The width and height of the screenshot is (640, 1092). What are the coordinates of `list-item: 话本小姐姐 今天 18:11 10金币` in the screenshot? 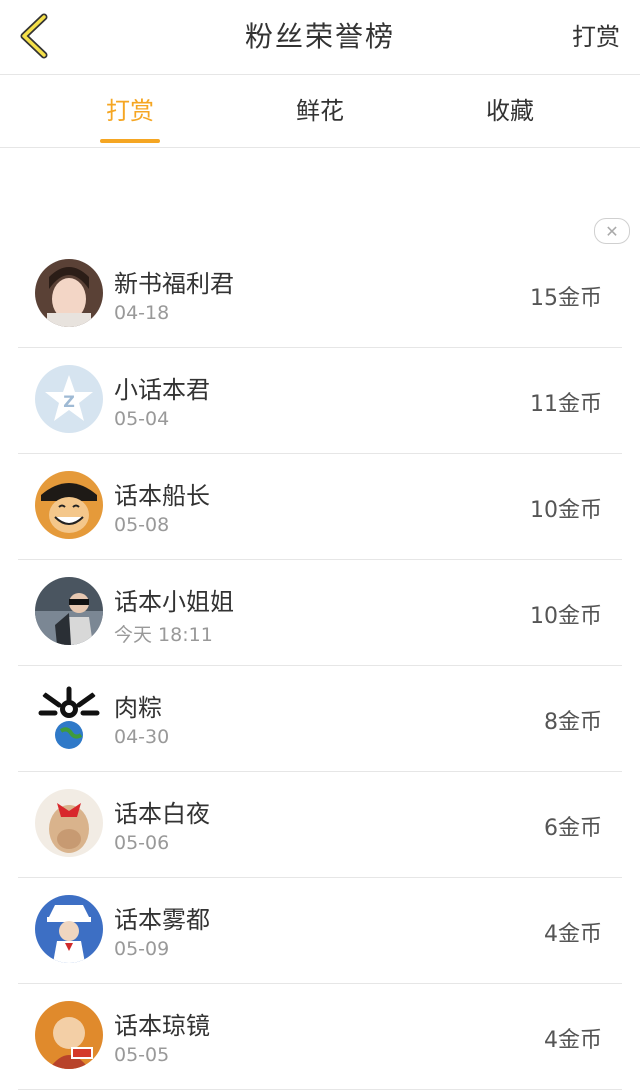 It's located at (320, 613).